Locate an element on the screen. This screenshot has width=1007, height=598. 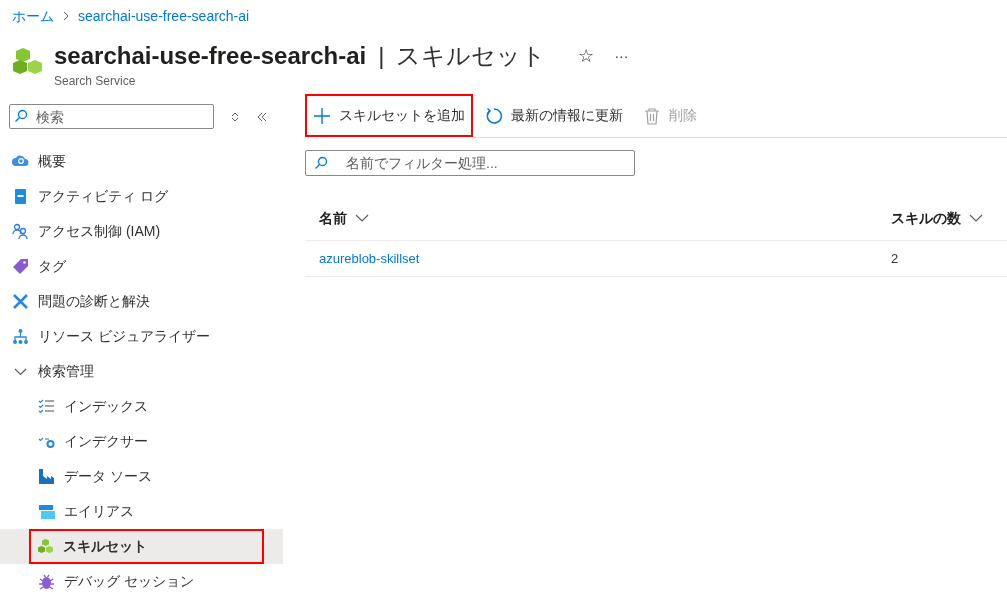
tools-icon is located at coordinates (20, 301).